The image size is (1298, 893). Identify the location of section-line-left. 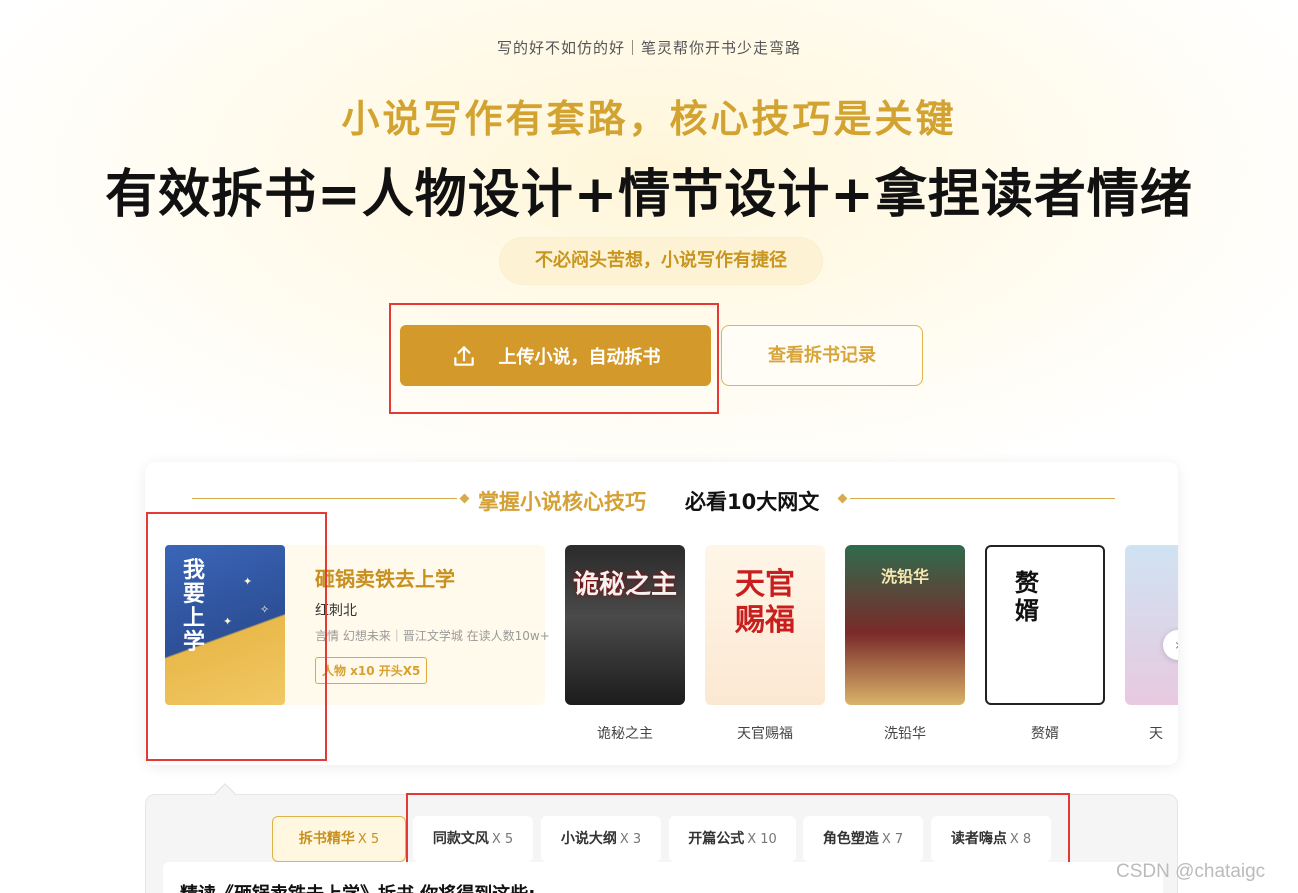
(324, 498).